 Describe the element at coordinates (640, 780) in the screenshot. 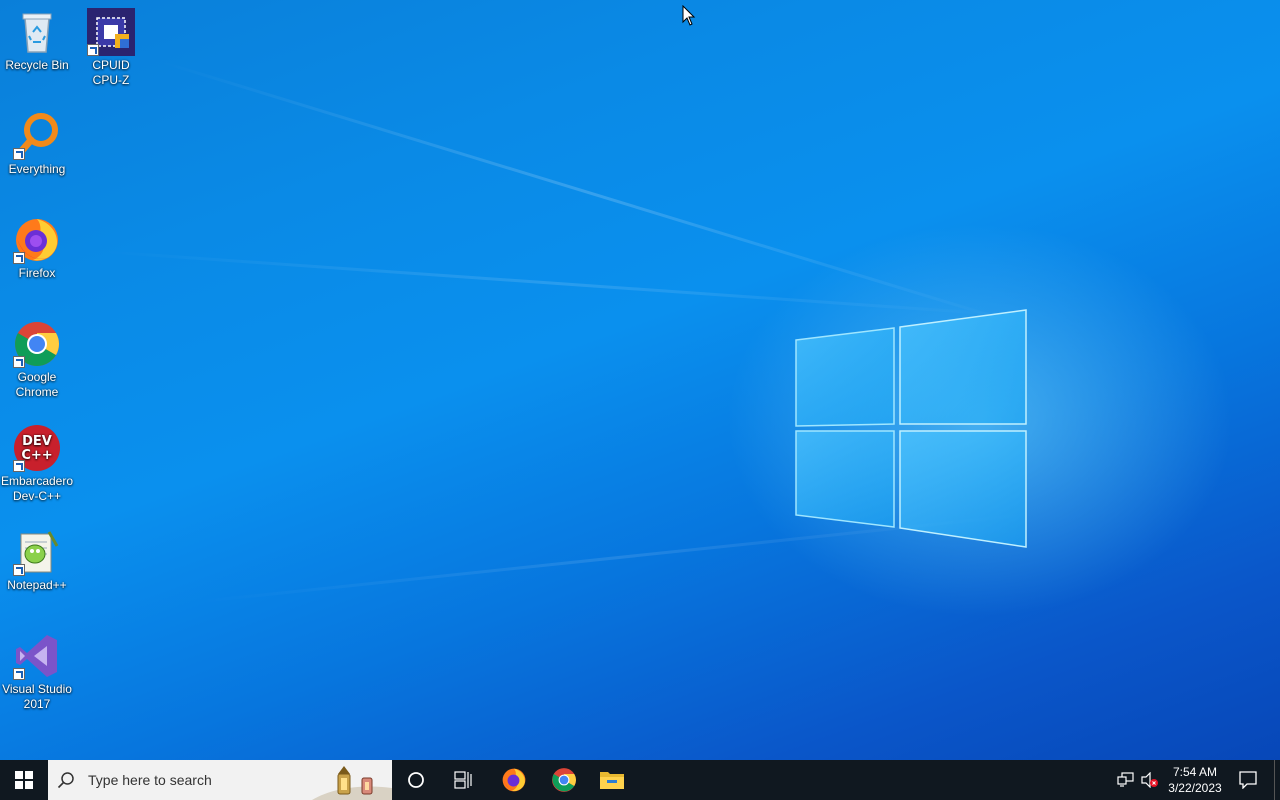

I see `taskbar: Type here to search 7:54 AM 3/22/2023` at that location.